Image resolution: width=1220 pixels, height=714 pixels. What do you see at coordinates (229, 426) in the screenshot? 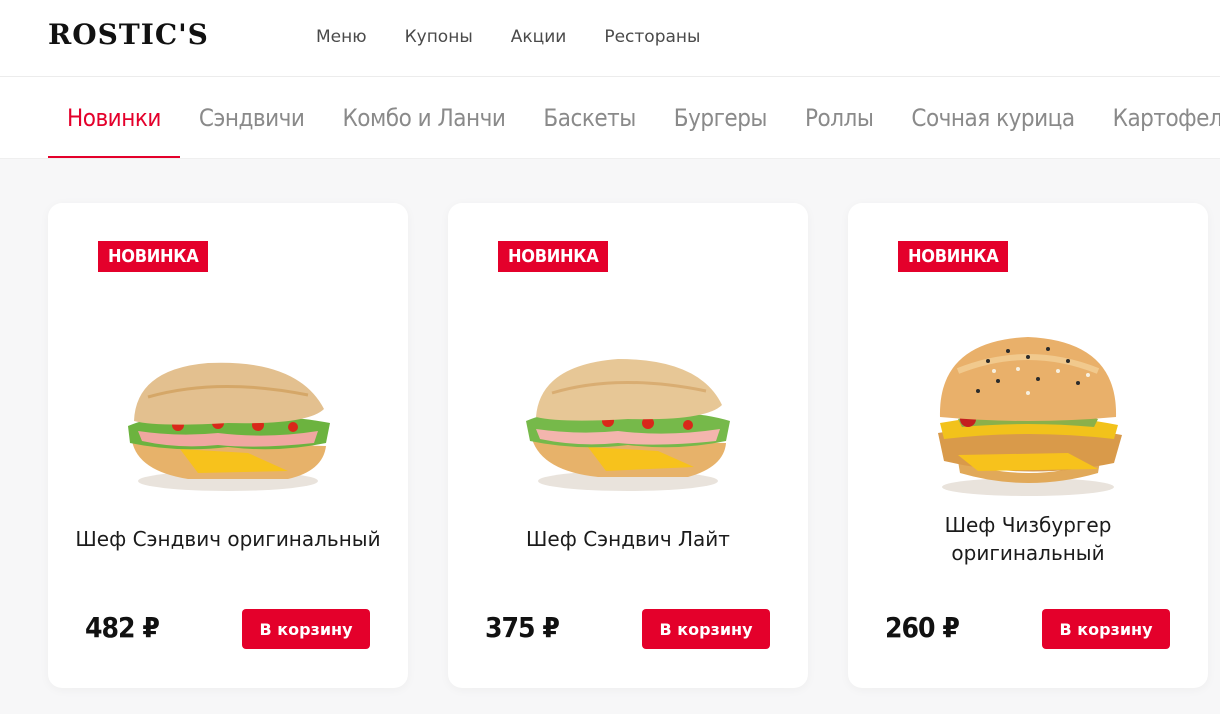
I see `sandwich-image` at bounding box center [229, 426].